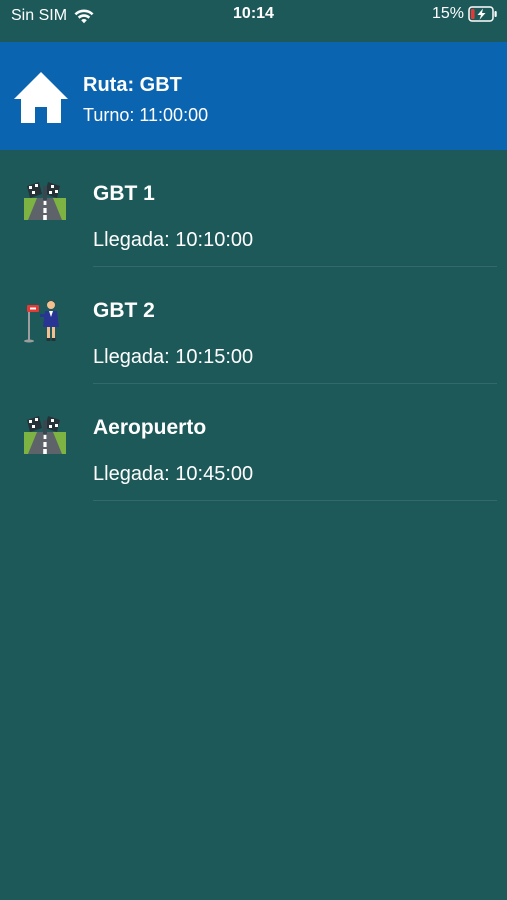 The height and width of the screenshot is (900, 507). What do you see at coordinates (253, 13) in the screenshot?
I see `status-time: 10:14` at bounding box center [253, 13].